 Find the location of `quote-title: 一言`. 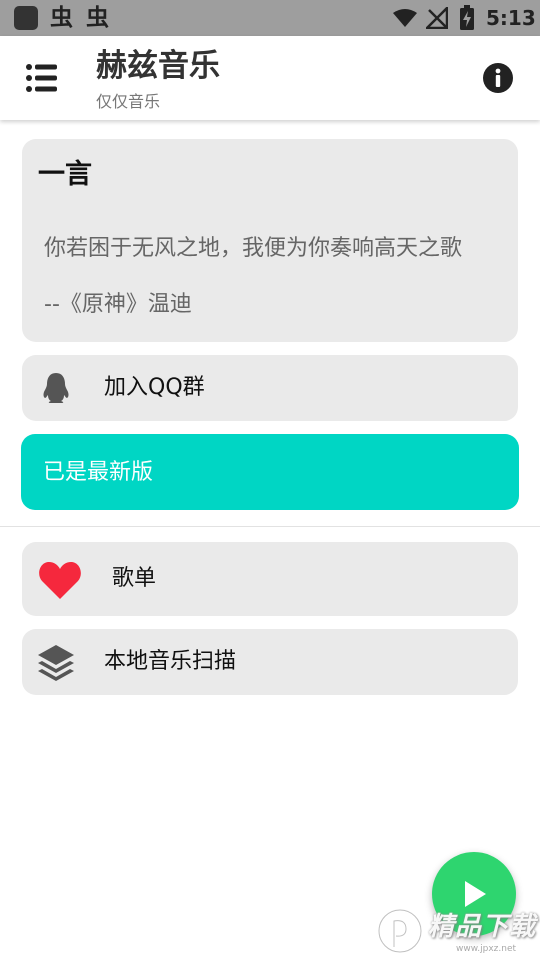

quote-title: 一言 is located at coordinates (65, 174).